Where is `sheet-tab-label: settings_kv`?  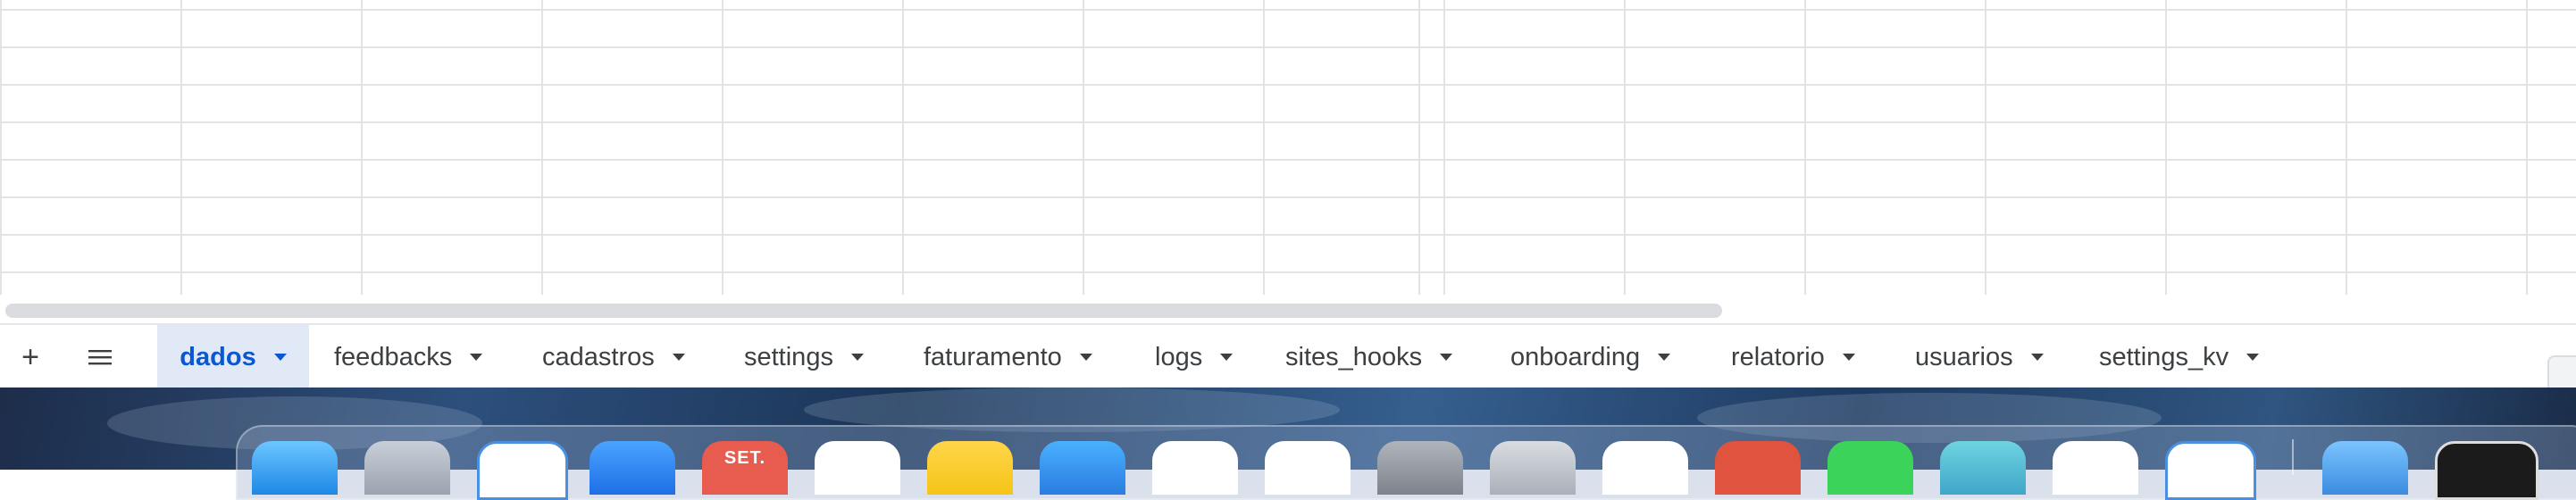
sheet-tab-label: settings_kv is located at coordinates (2164, 357).